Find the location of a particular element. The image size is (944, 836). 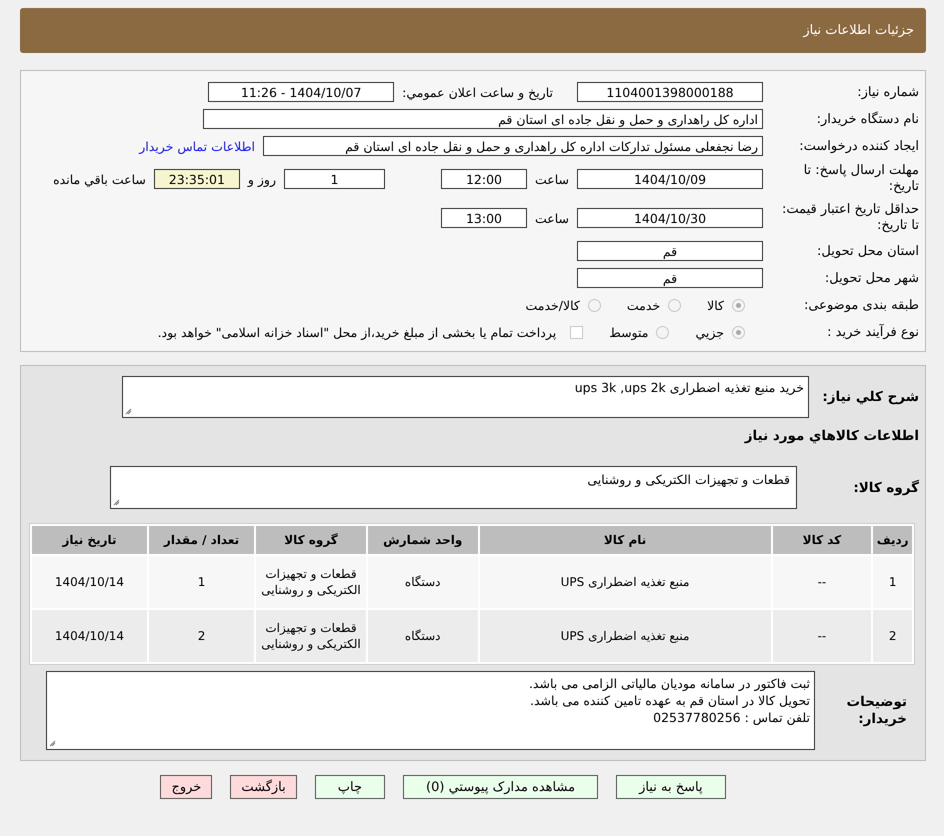

action-button: چاپ is located at coordinates (349, 787).